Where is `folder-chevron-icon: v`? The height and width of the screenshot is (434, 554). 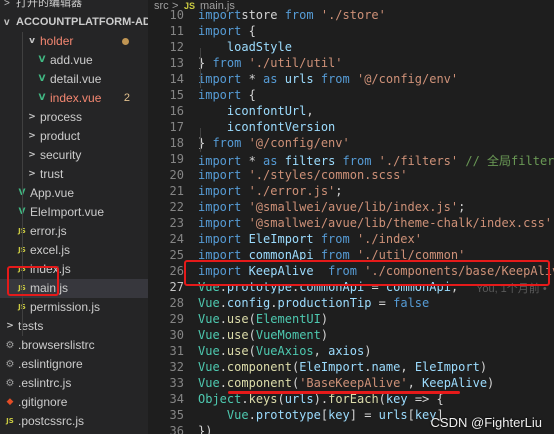
folder-chevron-icon: v is located at coordinates (32, 41).